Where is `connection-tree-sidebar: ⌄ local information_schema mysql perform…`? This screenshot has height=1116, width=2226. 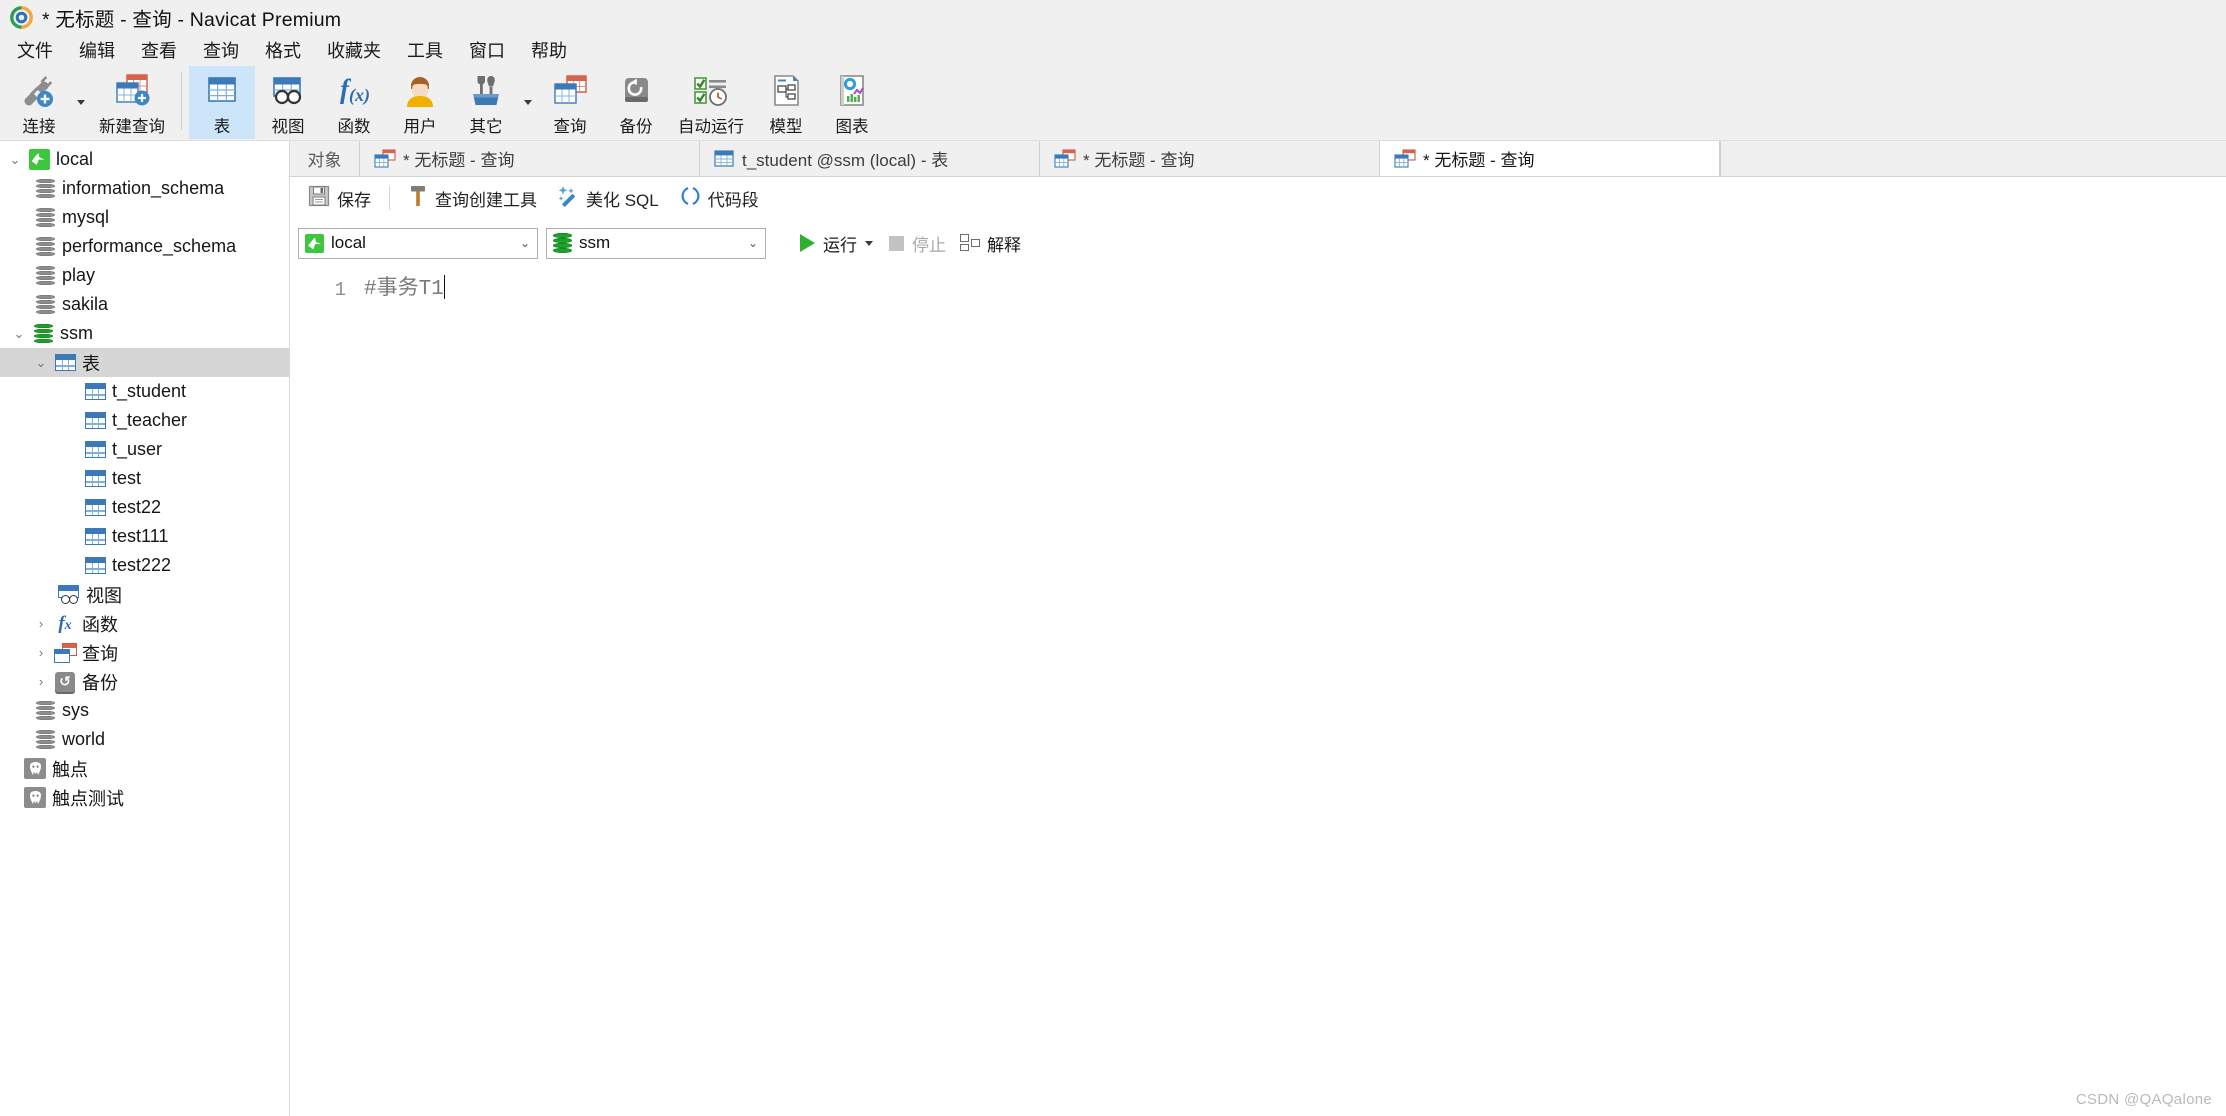
connection-tree-sidebar: ⌄ local information_schema mysql perform… is located at coordinates (145, 628).